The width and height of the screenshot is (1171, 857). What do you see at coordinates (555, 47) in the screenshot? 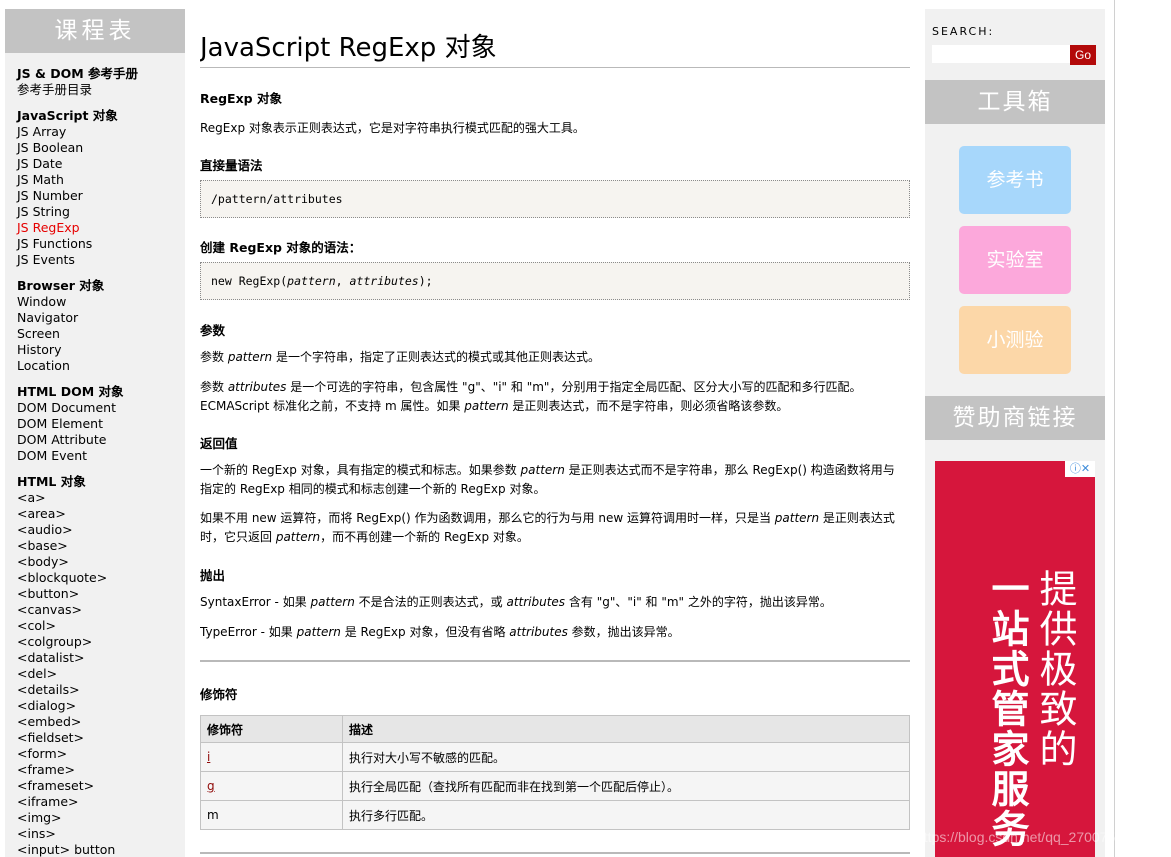
I see `page-title: JavaScript RegExp 对象` at bounding box center [555, 47].